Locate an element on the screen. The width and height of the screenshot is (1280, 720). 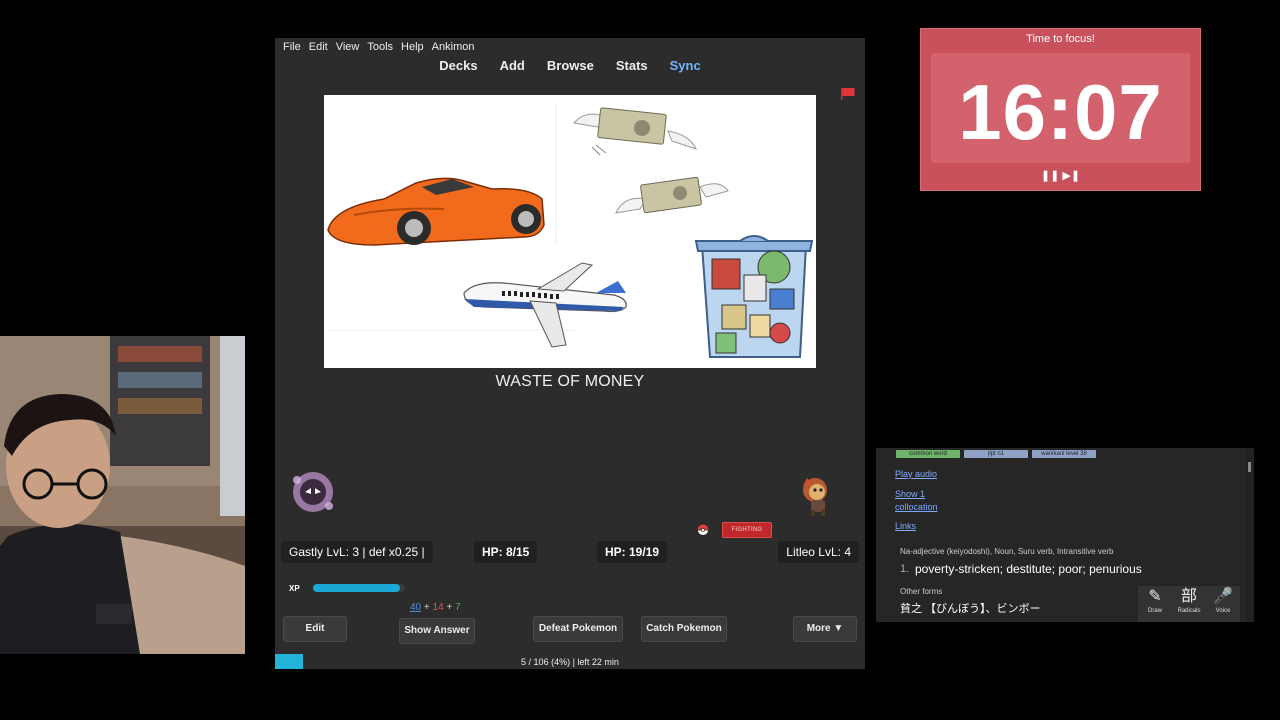
trash-bin-image is located at coordinates (754, 296).